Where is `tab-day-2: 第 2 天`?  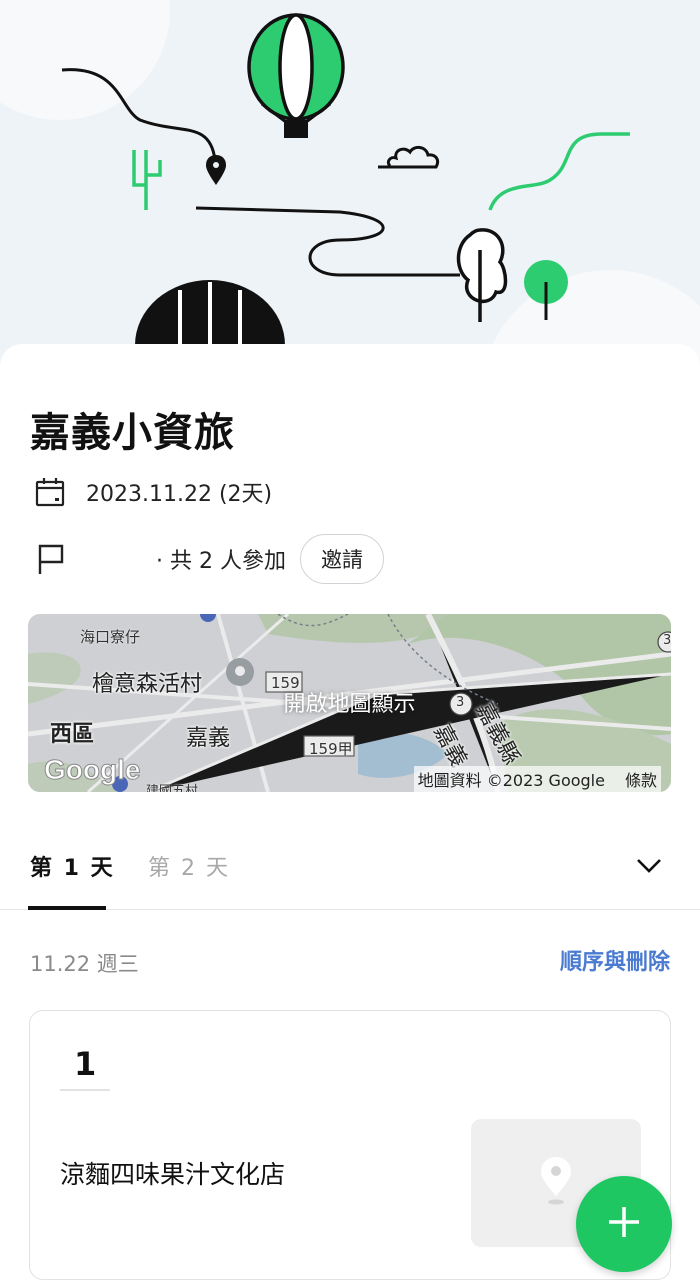
tab-day-2: 第 2 天 is located at coordinates (189, 866).